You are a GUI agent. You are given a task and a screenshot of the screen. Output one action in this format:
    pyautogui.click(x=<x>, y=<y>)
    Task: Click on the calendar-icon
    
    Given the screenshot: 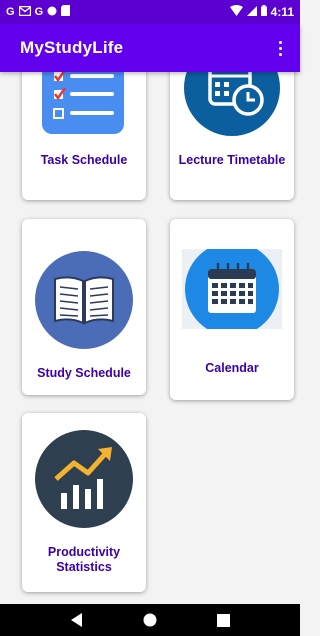 What is the action you would take?
    pyautogui.click(x=232, y=289)
    